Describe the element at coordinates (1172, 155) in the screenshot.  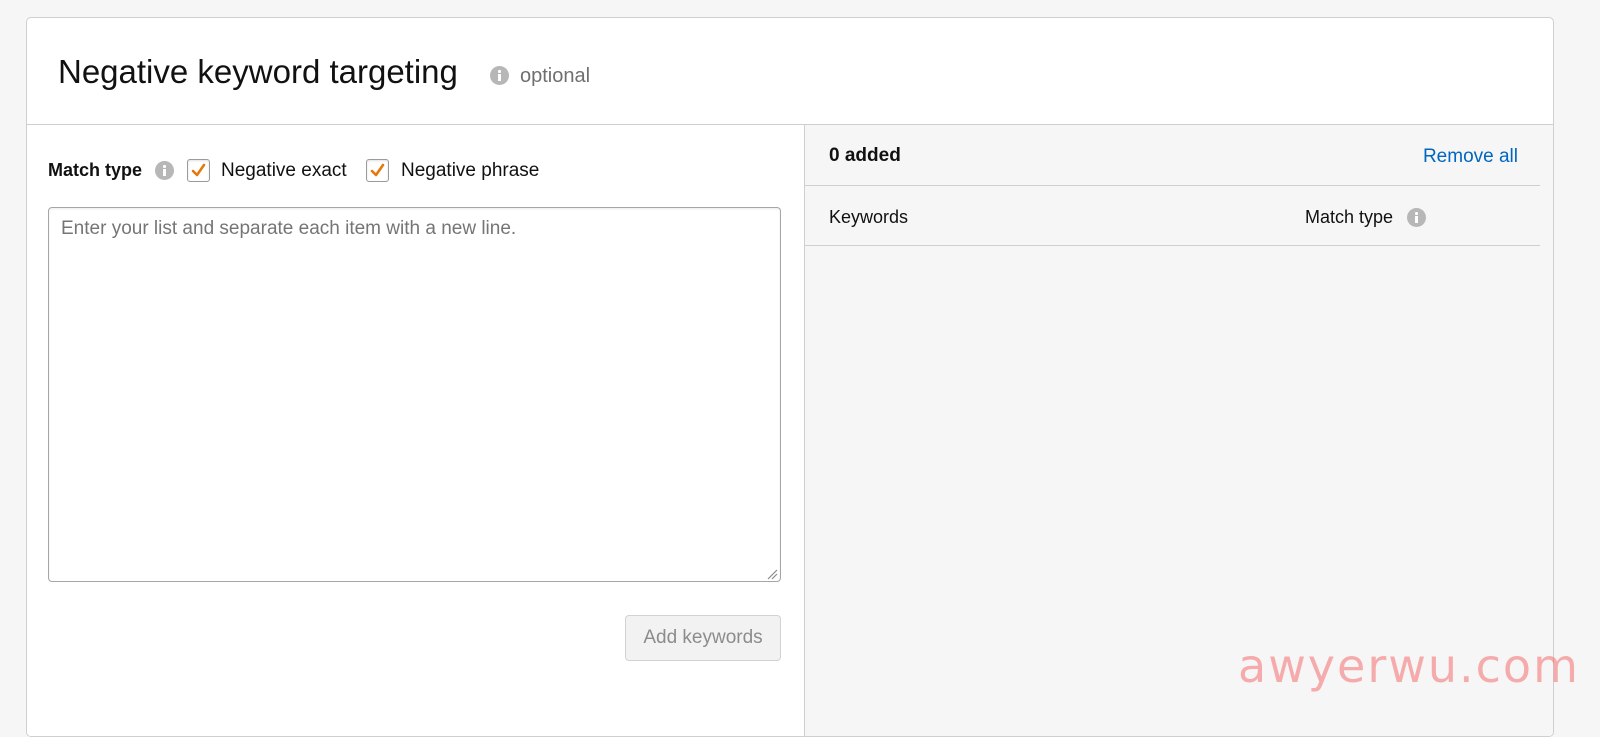
I see `added-summary-row: 0 added Remove all` at that location.